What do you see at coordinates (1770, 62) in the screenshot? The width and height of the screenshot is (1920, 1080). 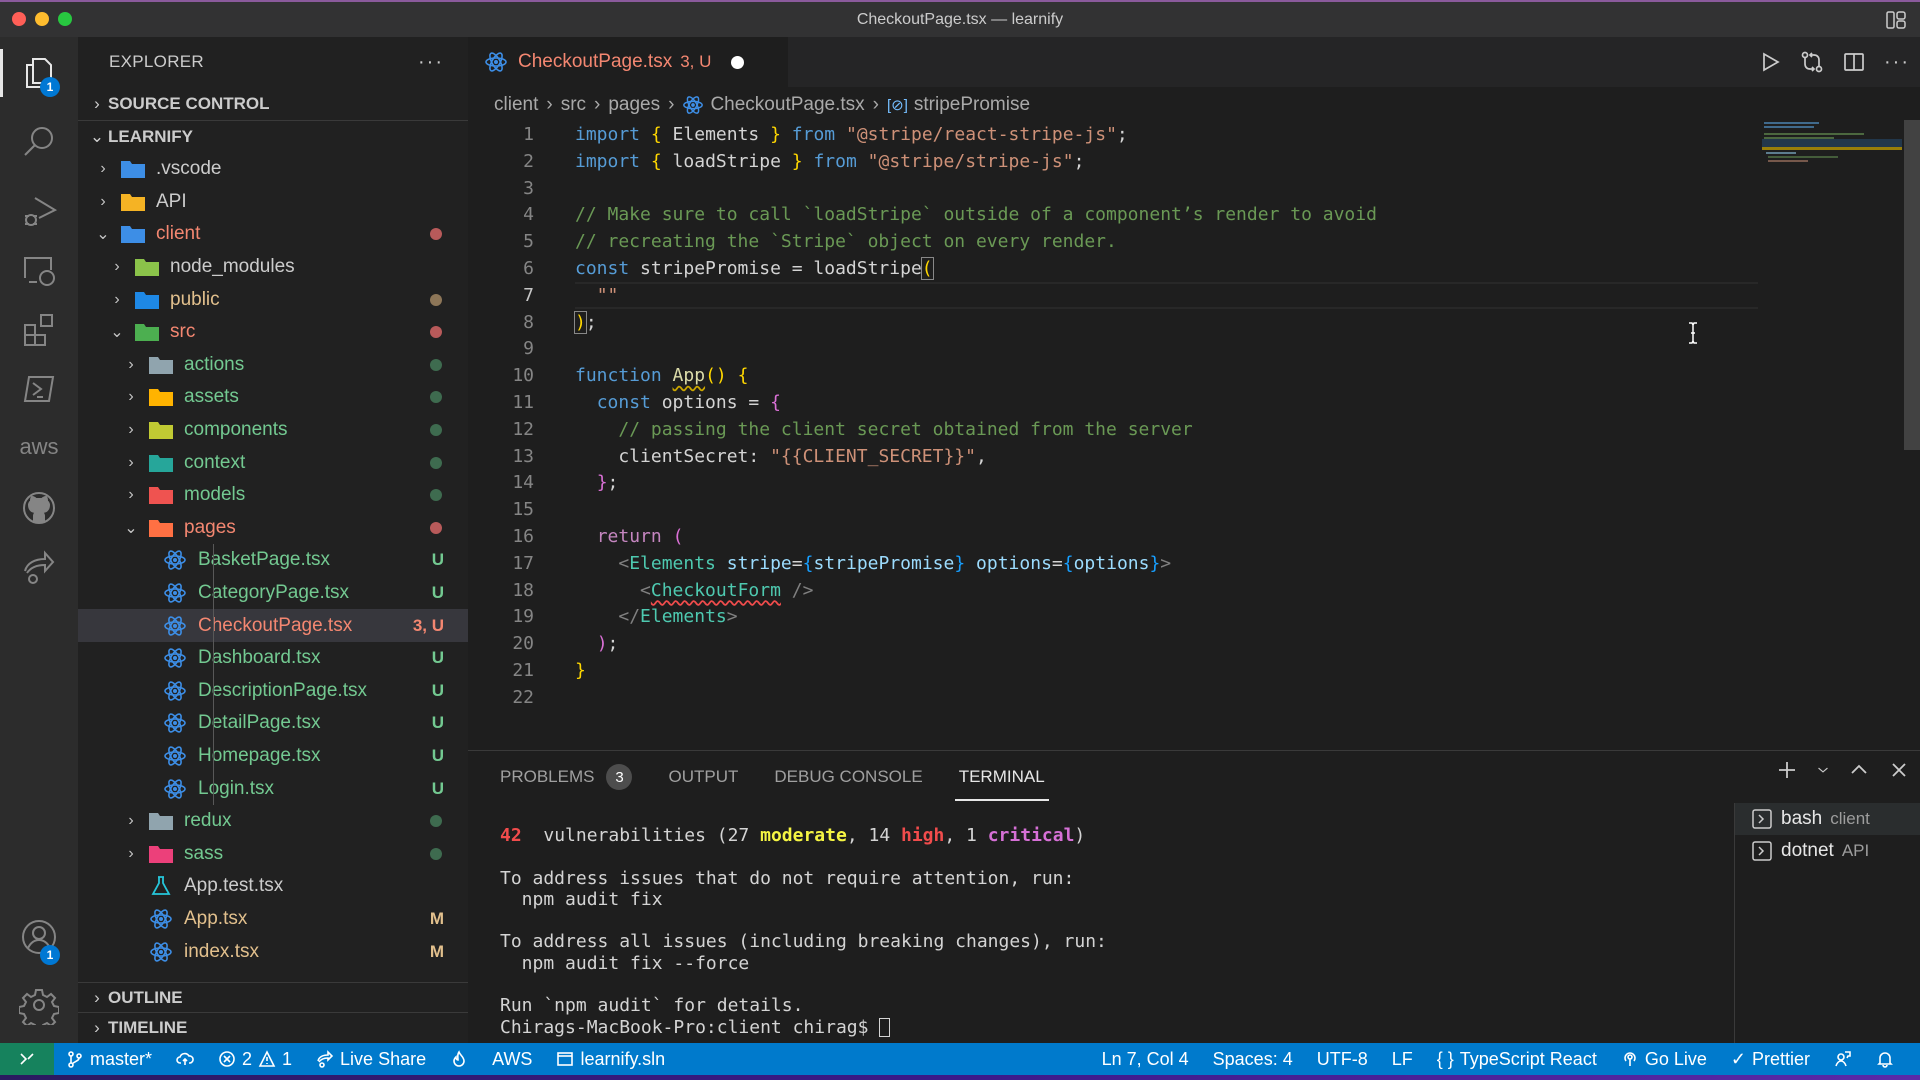 I see `run-icon` at bounding box center [1770, 62].